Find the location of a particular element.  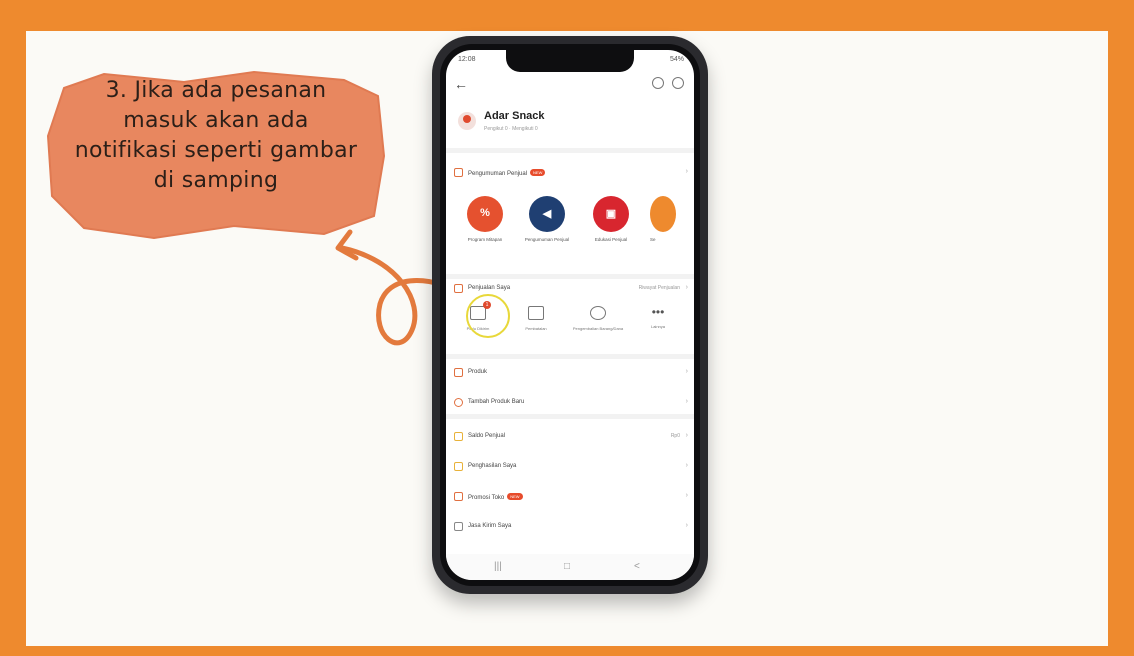

home-button: □ is located at coordinates (567, 566).